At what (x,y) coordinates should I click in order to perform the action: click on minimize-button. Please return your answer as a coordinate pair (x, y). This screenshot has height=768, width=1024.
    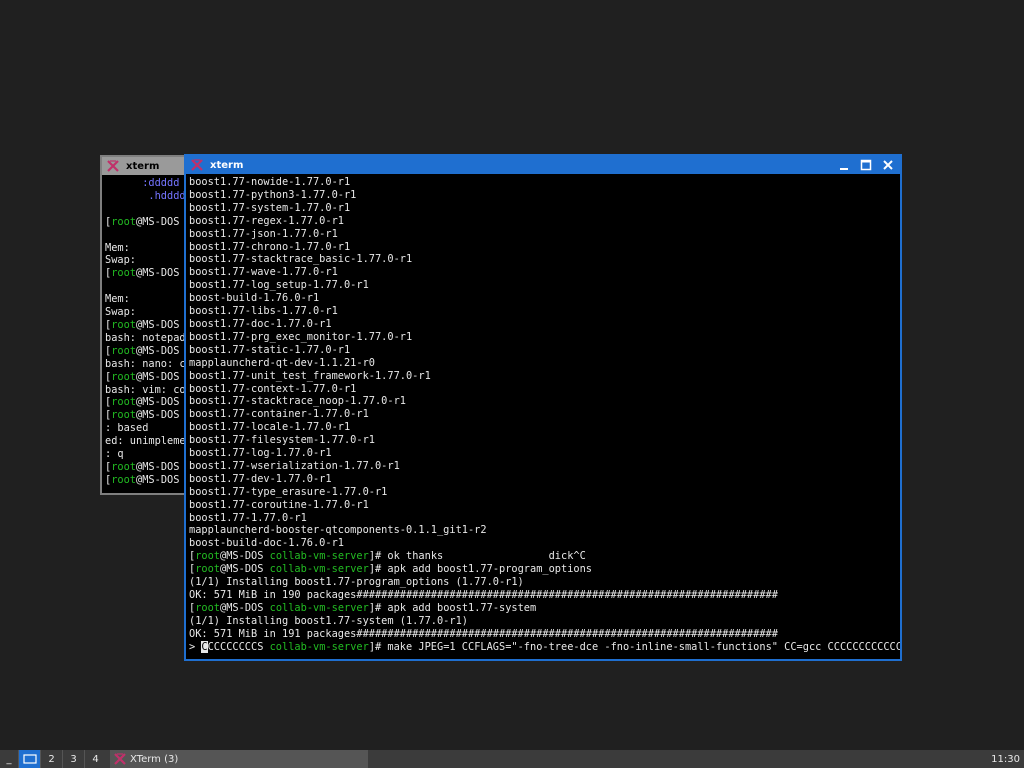
    Looking at the image, I should click on (844, 165).